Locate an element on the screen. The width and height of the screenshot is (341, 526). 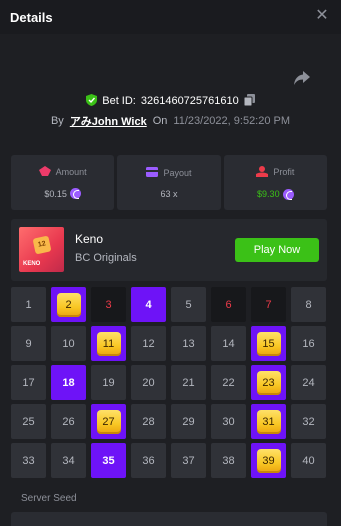
thumb-tile: 12 is located at coordinates (42, 245).